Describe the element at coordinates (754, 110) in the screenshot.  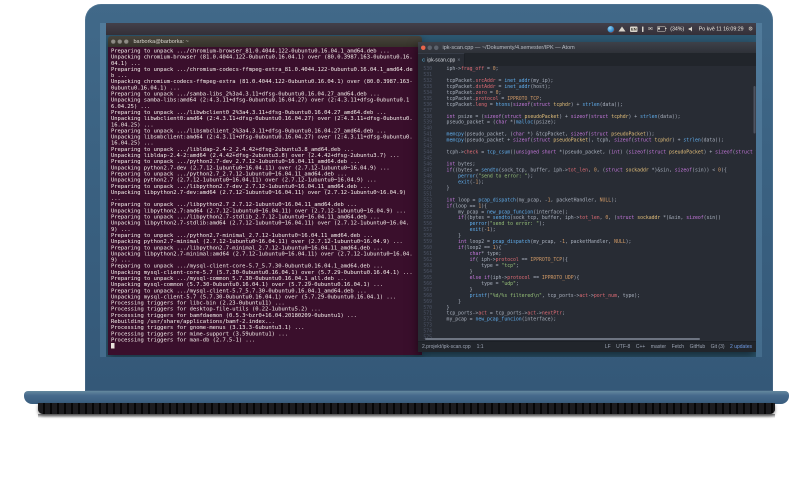
I see `vertical-scrollbar` at that location.